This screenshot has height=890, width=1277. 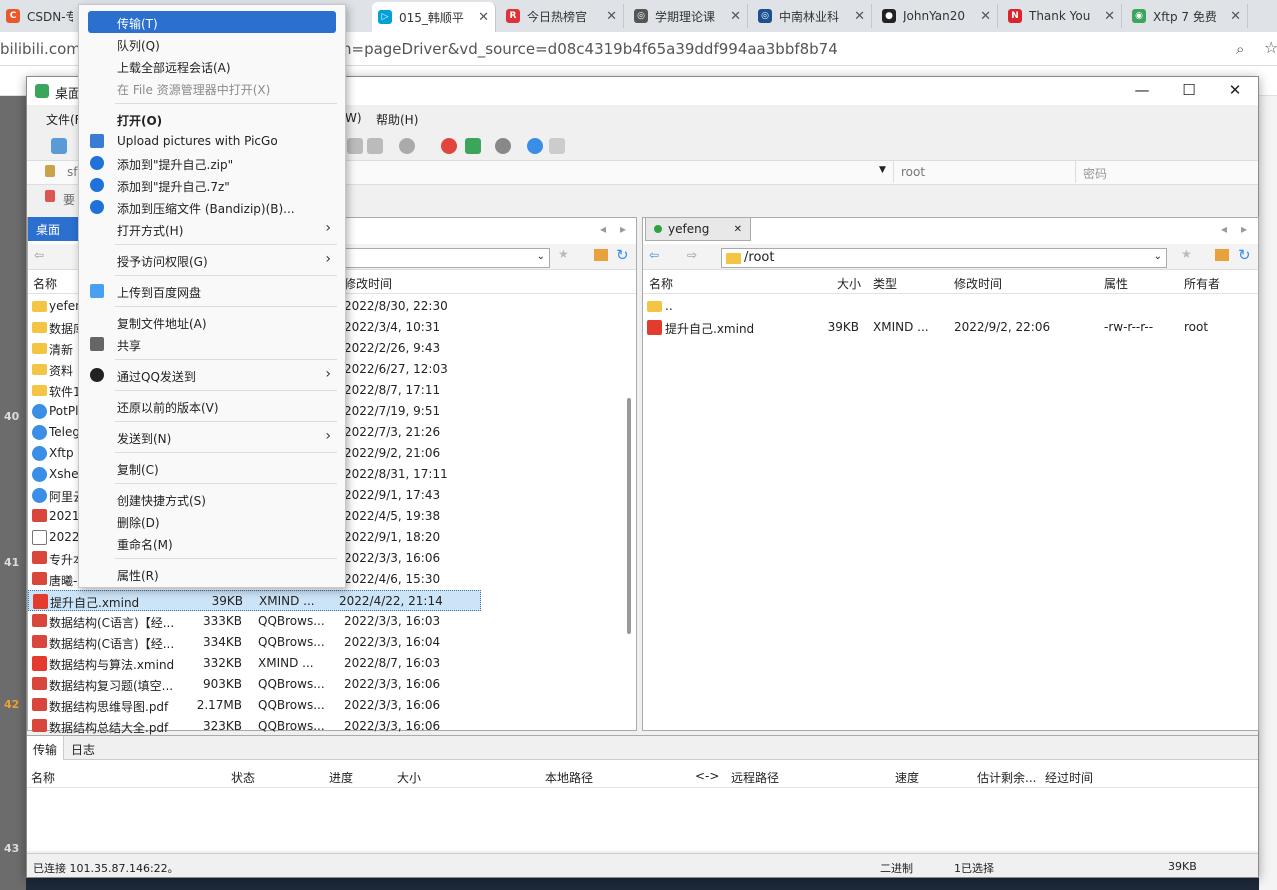 I want to click on browser-tab: ◉ Xftp 7 免费 ✕, so click(x=1187, y=16).